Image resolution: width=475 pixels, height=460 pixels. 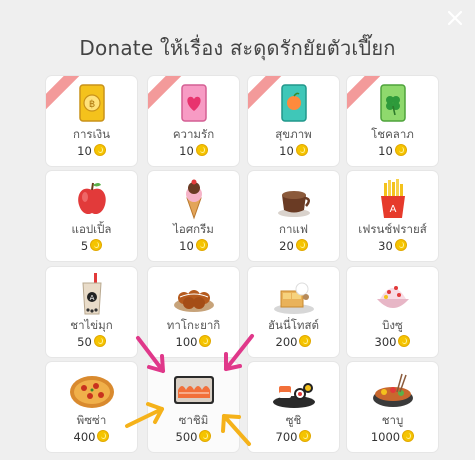 I want to click on gift-card: บิงซู 300, so click(x=392, y=312).